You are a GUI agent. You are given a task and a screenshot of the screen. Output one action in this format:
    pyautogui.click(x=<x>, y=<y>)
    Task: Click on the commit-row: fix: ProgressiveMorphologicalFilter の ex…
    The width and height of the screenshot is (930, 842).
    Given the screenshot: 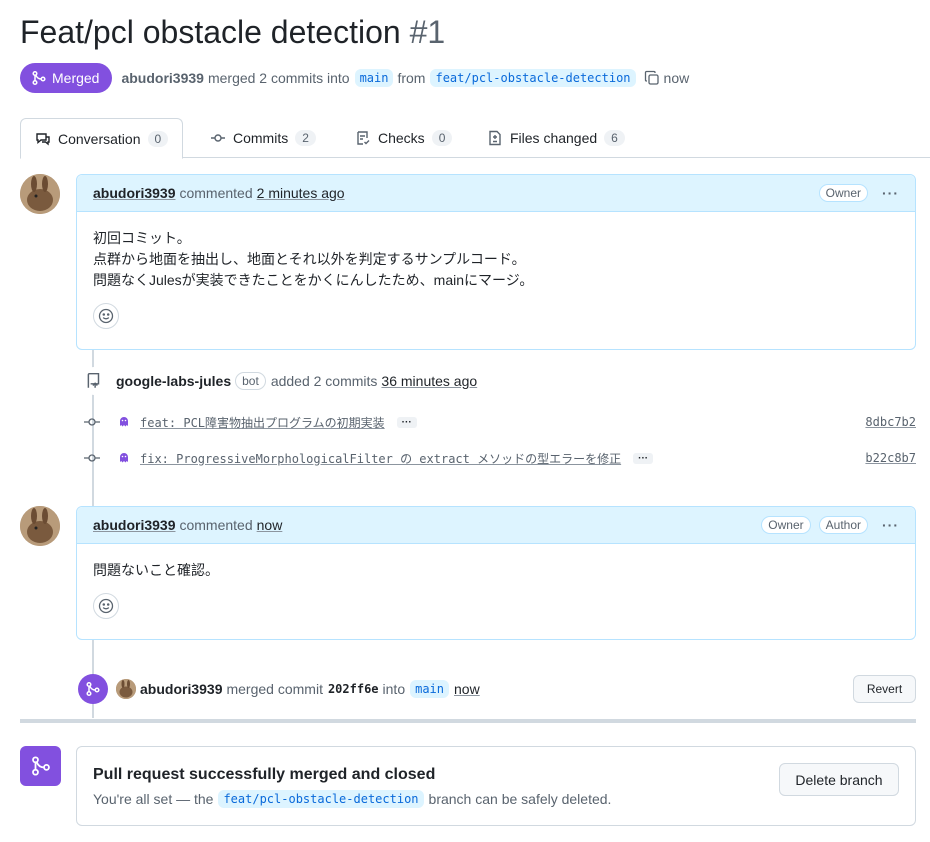 What is the action you would take?
    pyautogui.click(x=499, y=458)
    